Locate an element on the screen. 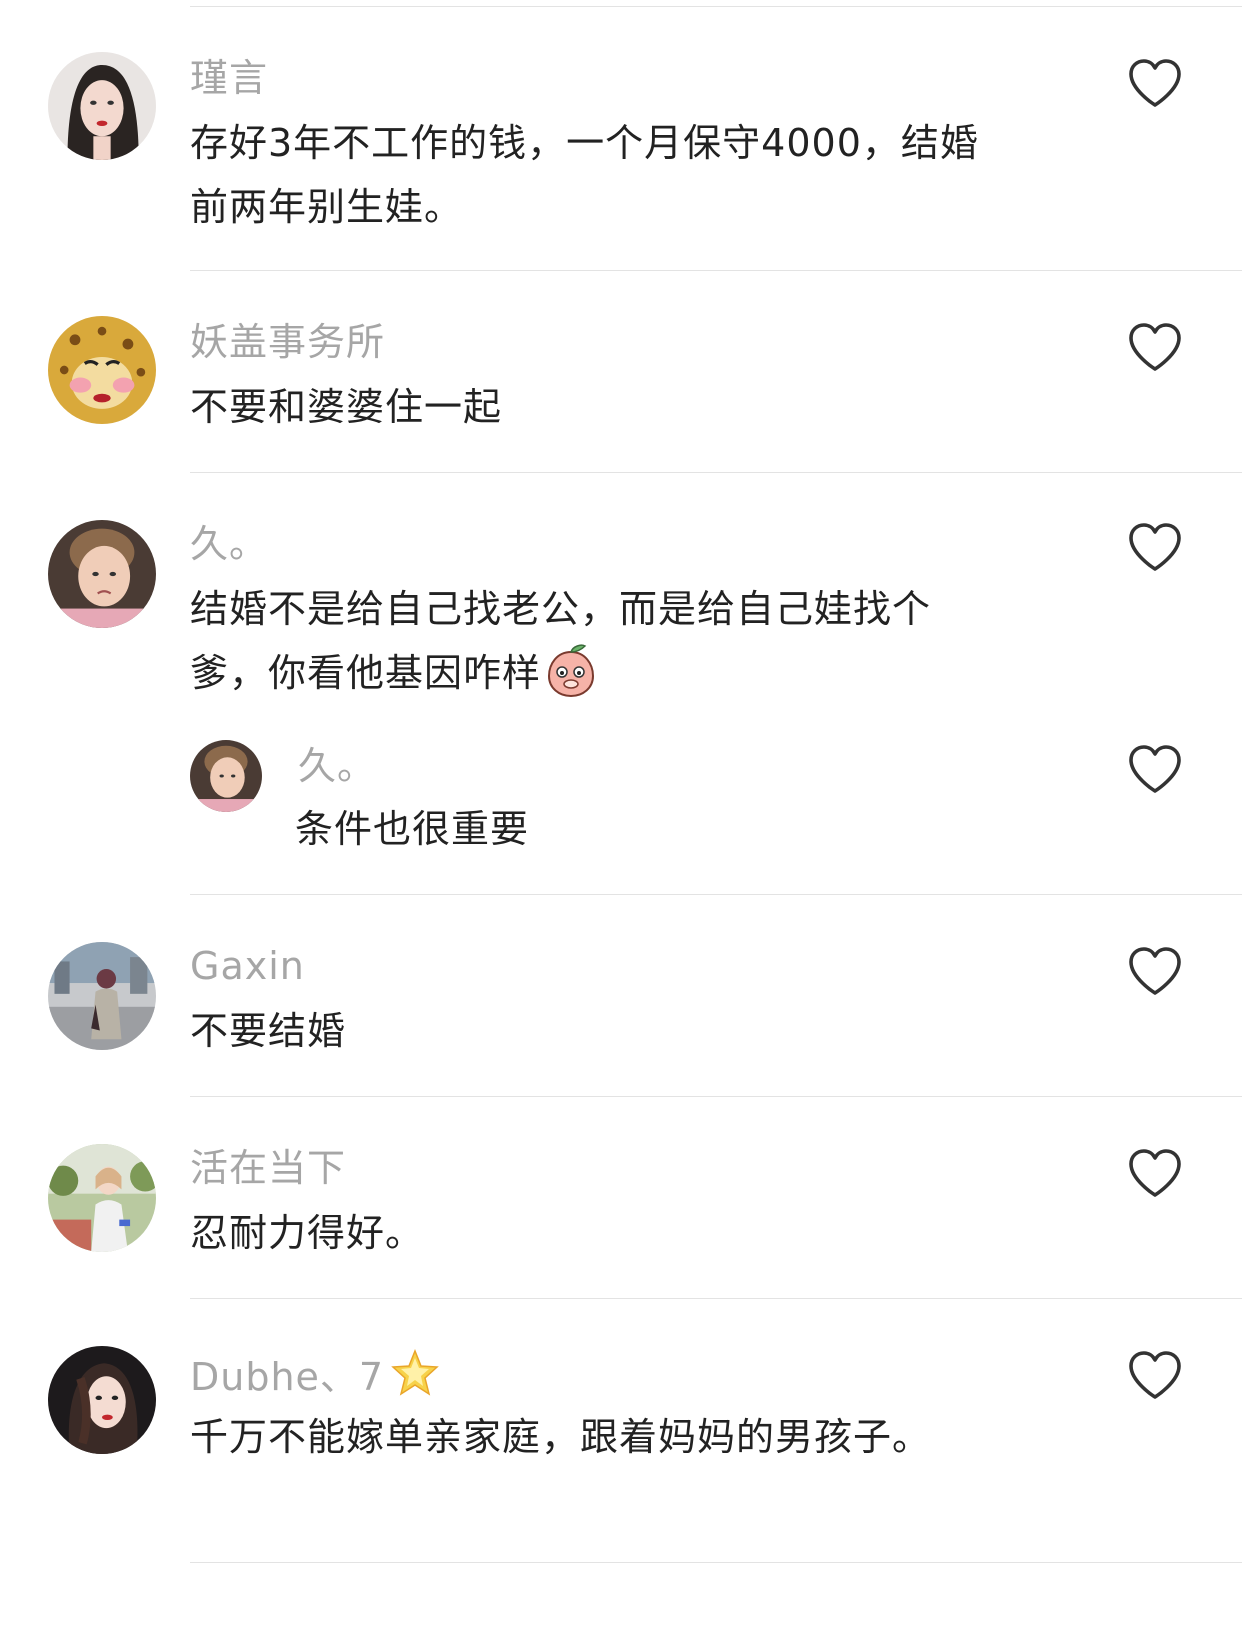 This screenshot has width=1242, height=1631. comment-username-row: Dubhe、7 is located at coordinates (315, 1373).